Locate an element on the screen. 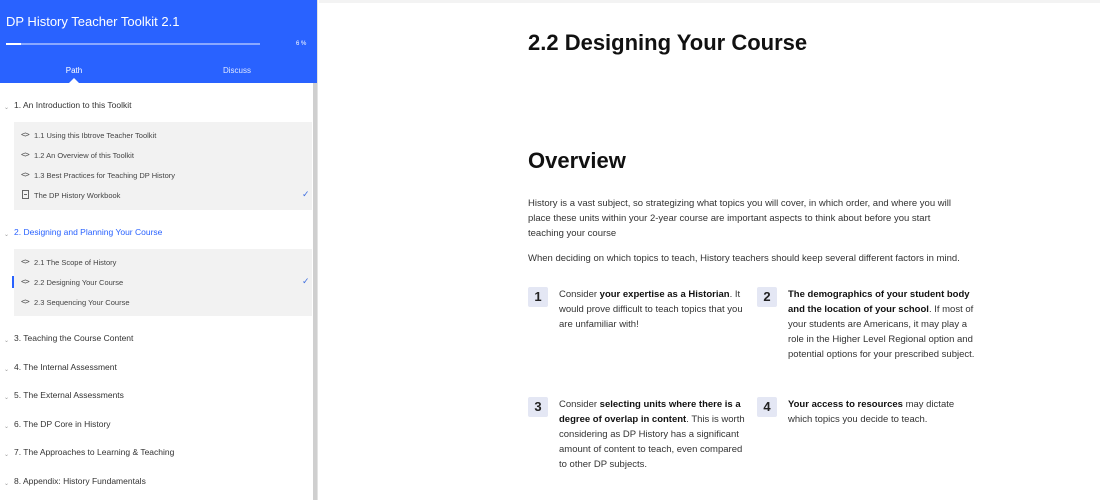  overview-heading: Overview is located at coordinates (577, 160).